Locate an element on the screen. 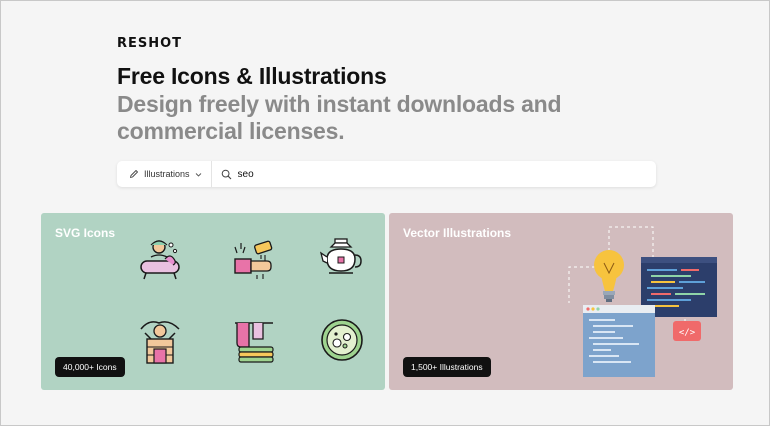  towels-icon is located at coordinates (254, 342).